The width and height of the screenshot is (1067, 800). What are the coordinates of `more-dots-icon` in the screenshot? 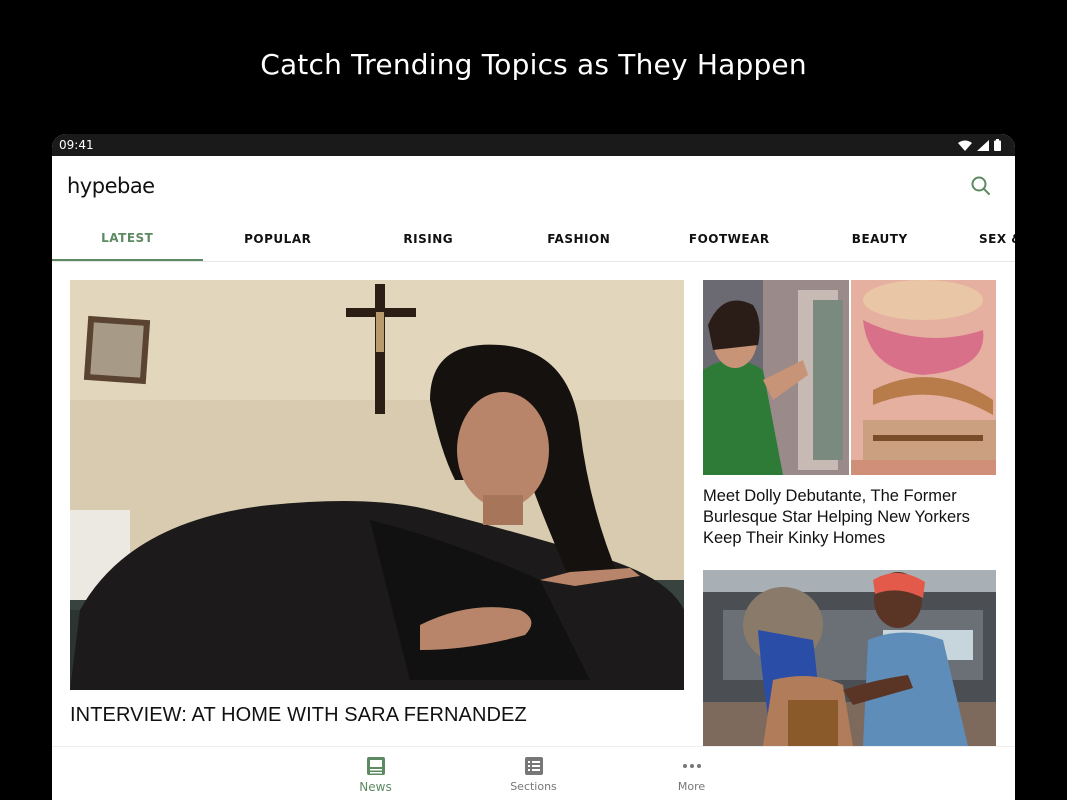 It's located at (691, 766).